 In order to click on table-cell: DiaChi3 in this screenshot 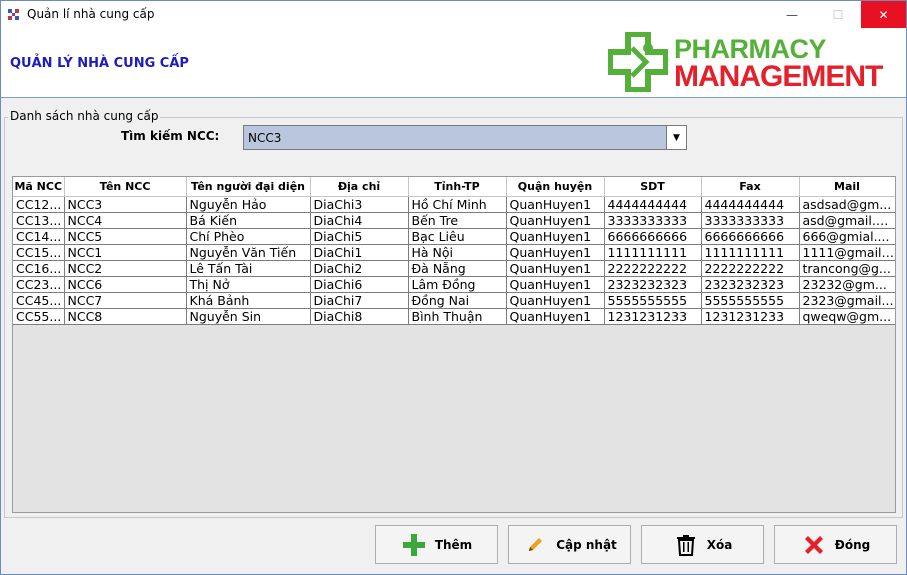, I will do `click(359, 204)`.